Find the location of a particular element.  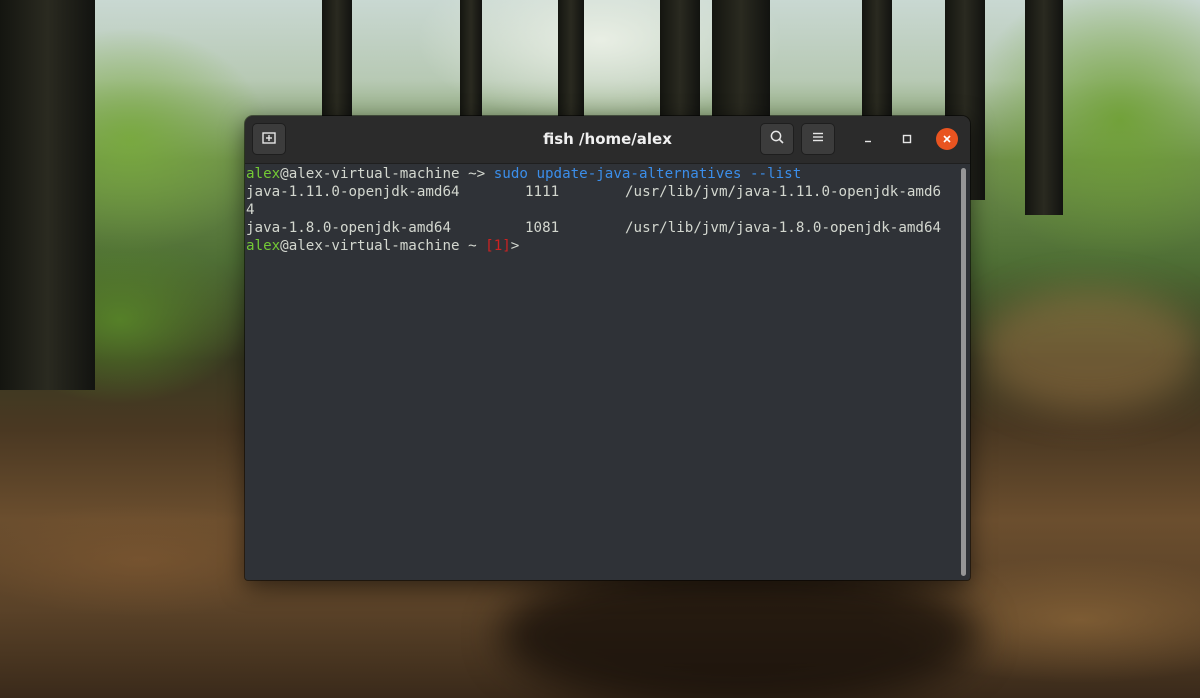

hamburger-menu-icon is located at coordinates (818, 139).